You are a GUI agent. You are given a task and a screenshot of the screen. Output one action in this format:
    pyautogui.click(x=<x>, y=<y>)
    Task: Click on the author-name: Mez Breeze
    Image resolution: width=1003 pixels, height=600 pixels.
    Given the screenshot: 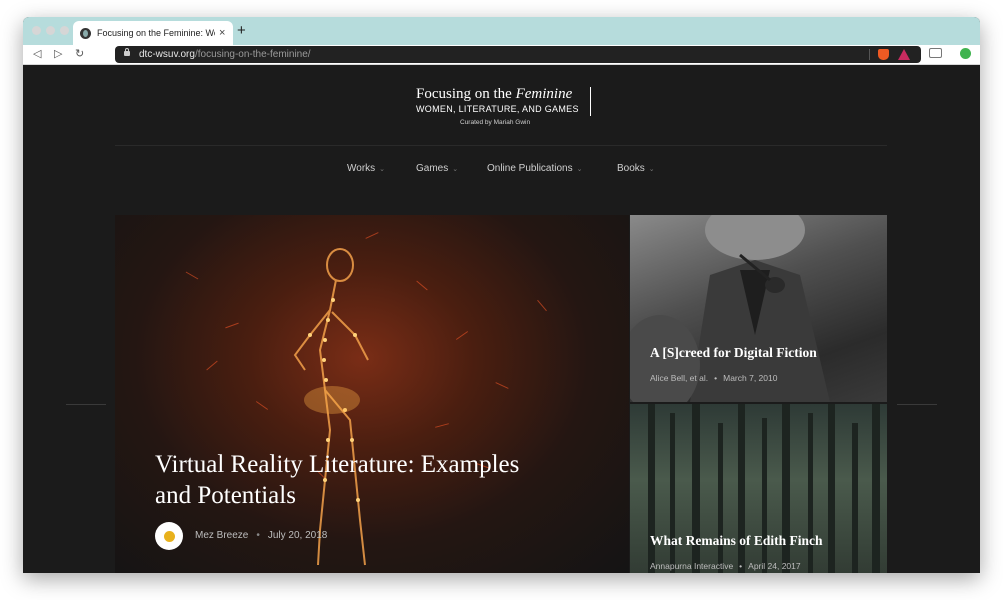 What is the action you would take?
    pyautogui.click(x=221, y=535)
    